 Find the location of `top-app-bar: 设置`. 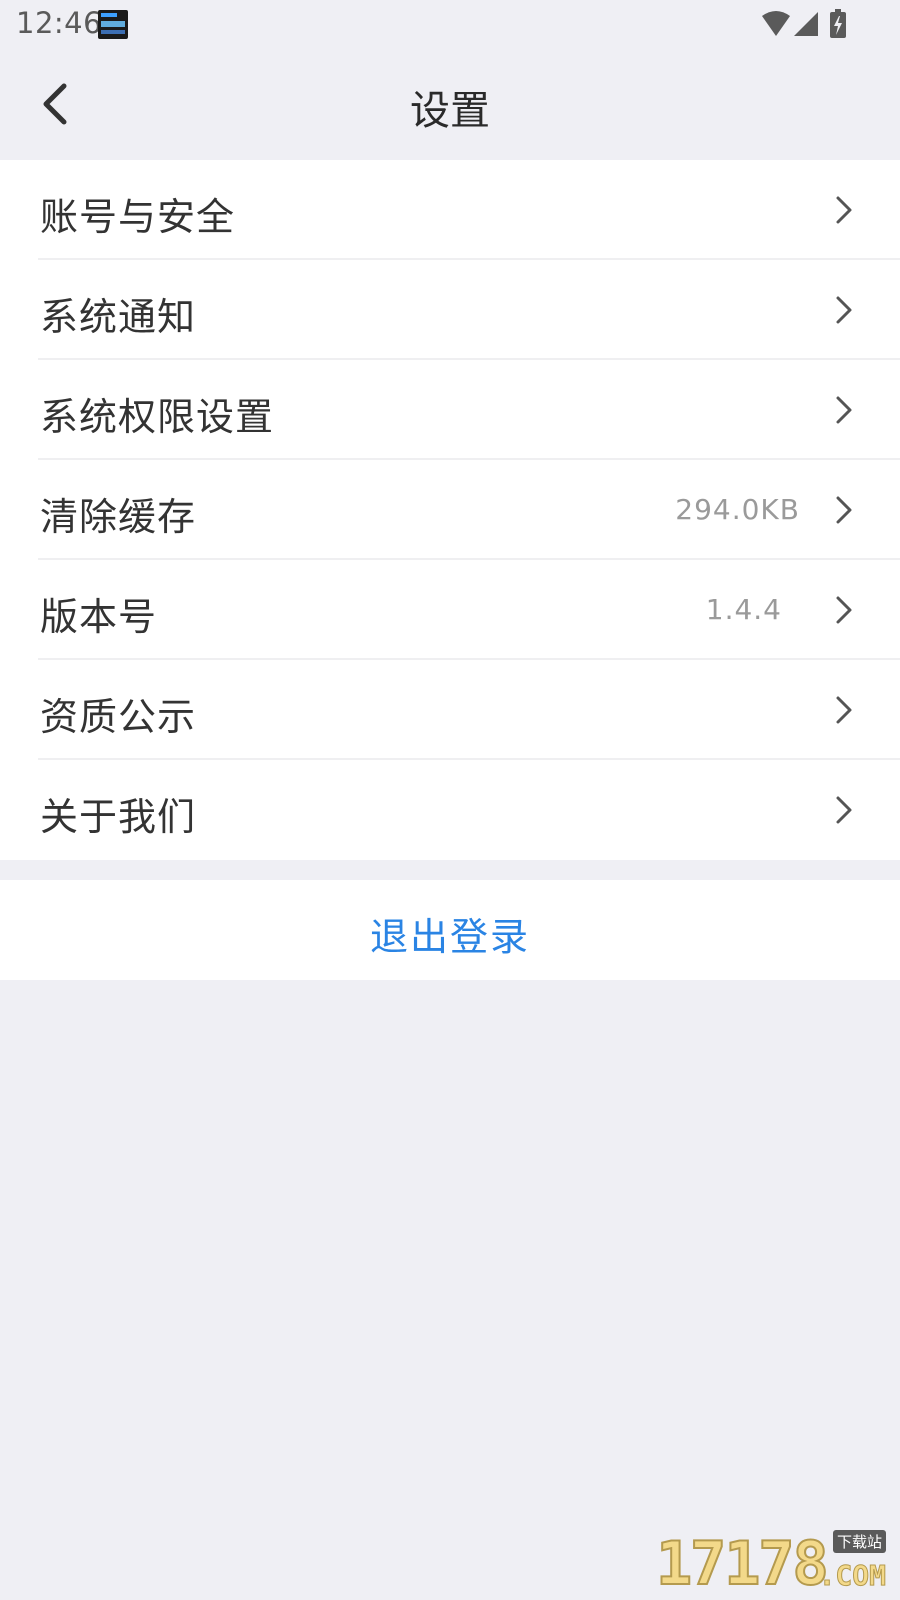

top-app-bar: 设置 is located at coordinates (450, 105).